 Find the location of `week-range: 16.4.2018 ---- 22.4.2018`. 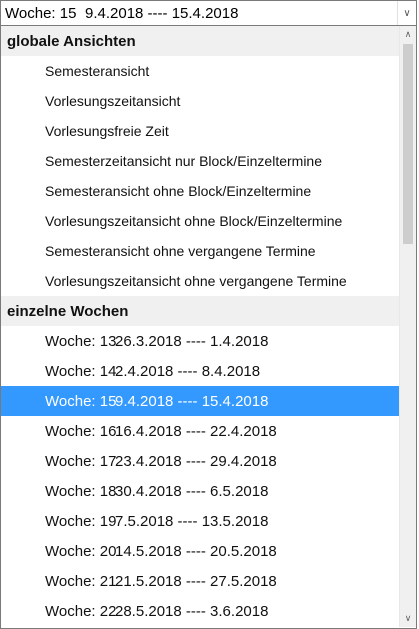

week-range: 16.4.2018 ---- 22.4.2018 is located at coordinates (196, 431).